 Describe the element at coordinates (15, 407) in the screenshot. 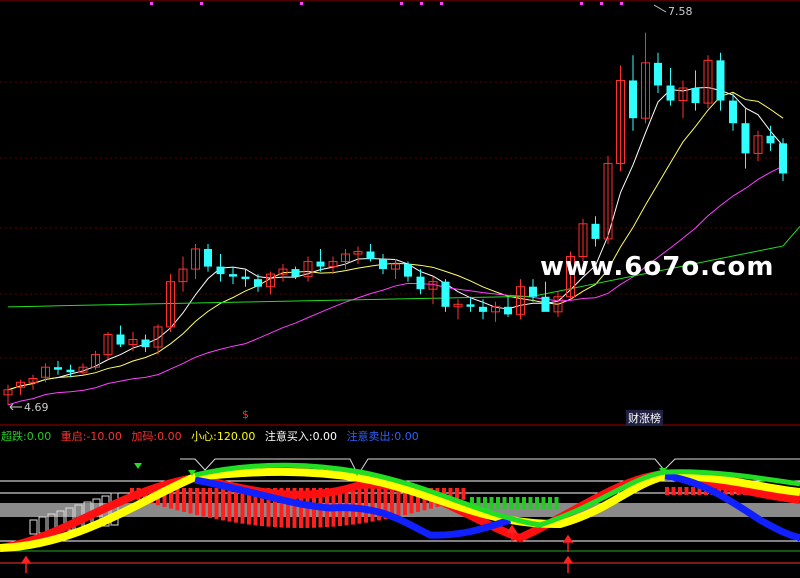

I see `low-arrow-icon` at that location.